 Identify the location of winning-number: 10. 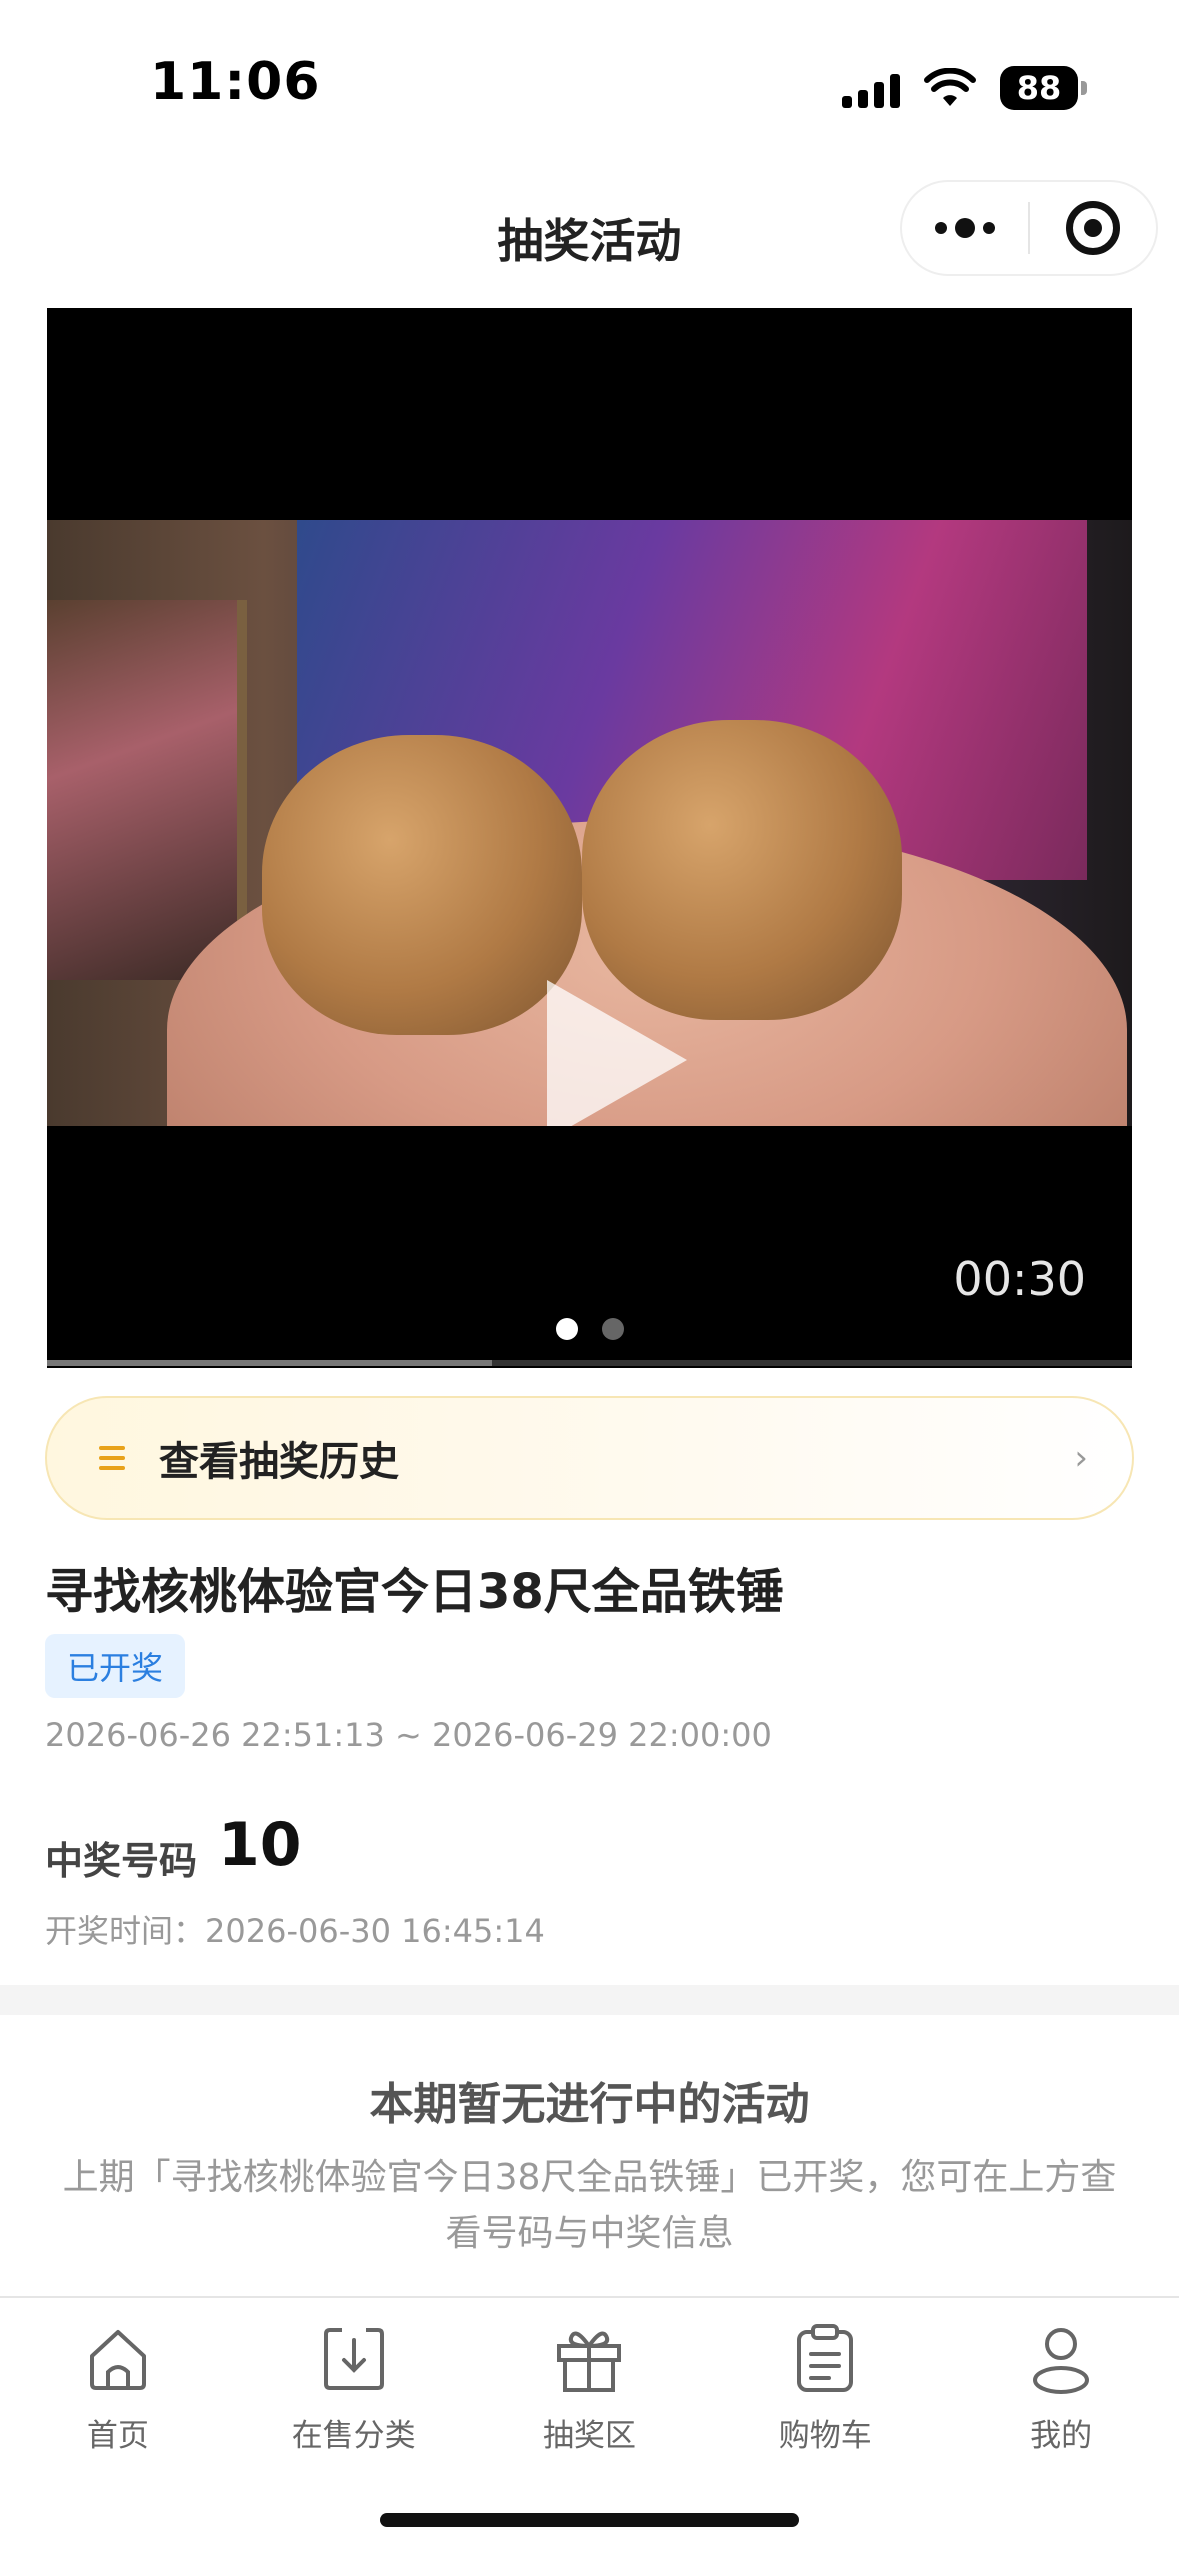
(260, 1845).